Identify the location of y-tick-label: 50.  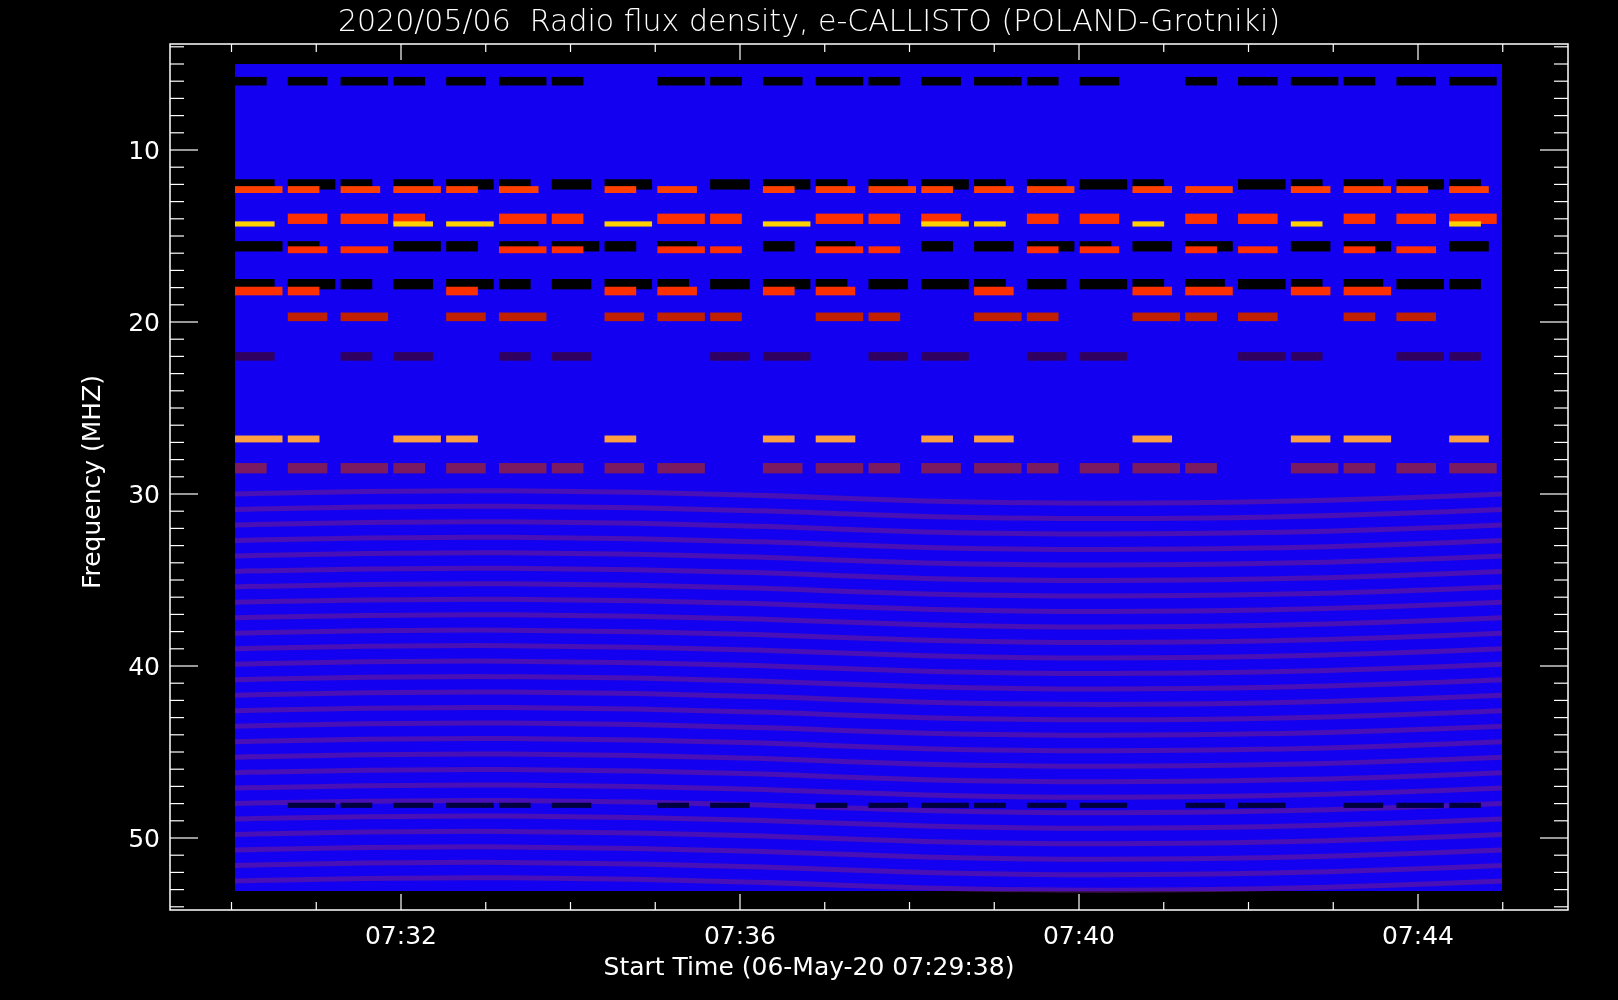
(144, 838).